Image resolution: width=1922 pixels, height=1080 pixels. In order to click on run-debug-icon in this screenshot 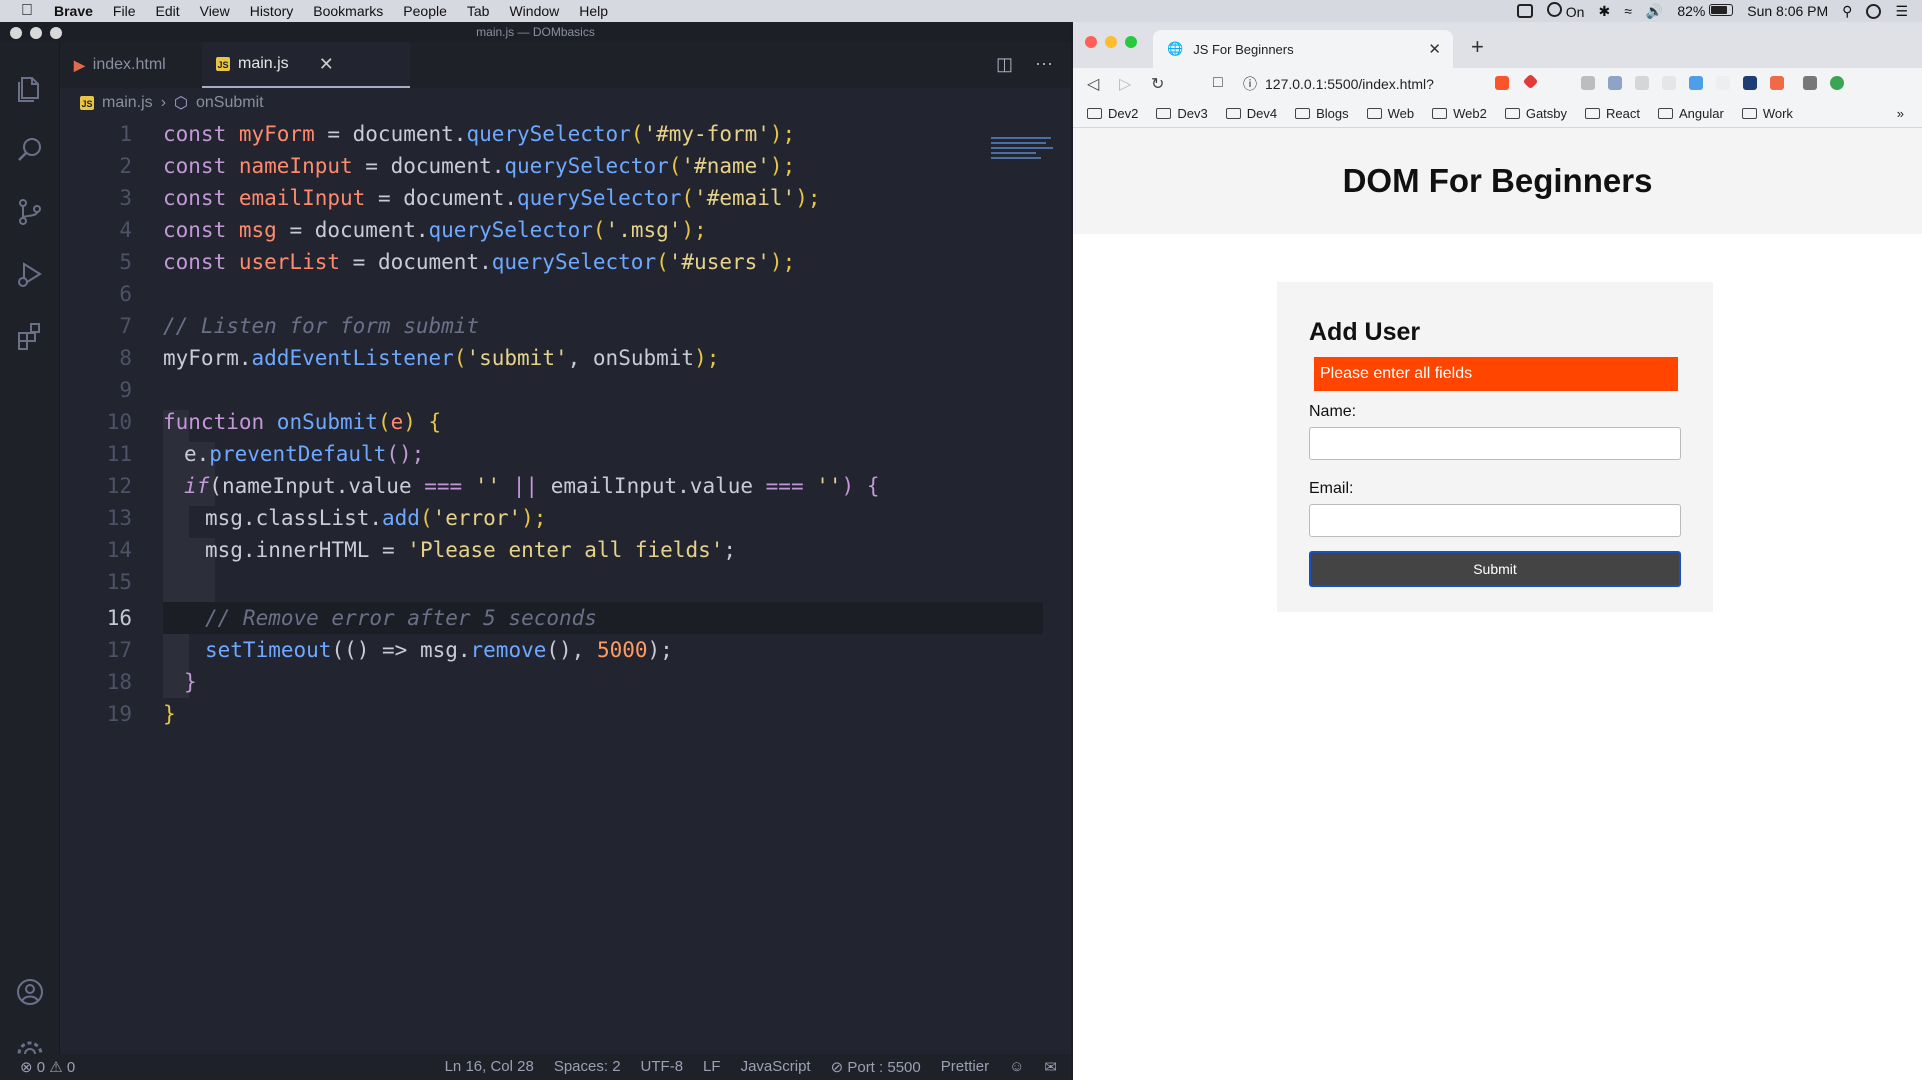, I will do `click(30, 274)`.